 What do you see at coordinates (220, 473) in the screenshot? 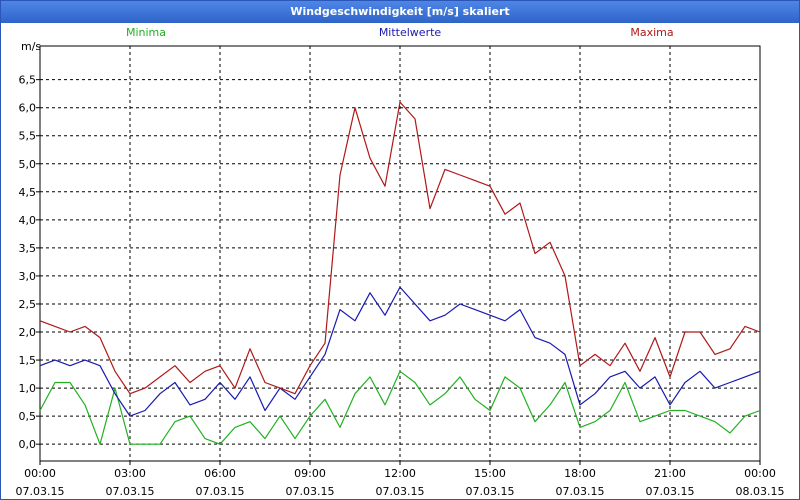
I see `x-tick-time-label: 06:00` at bounding box center [220, 473].